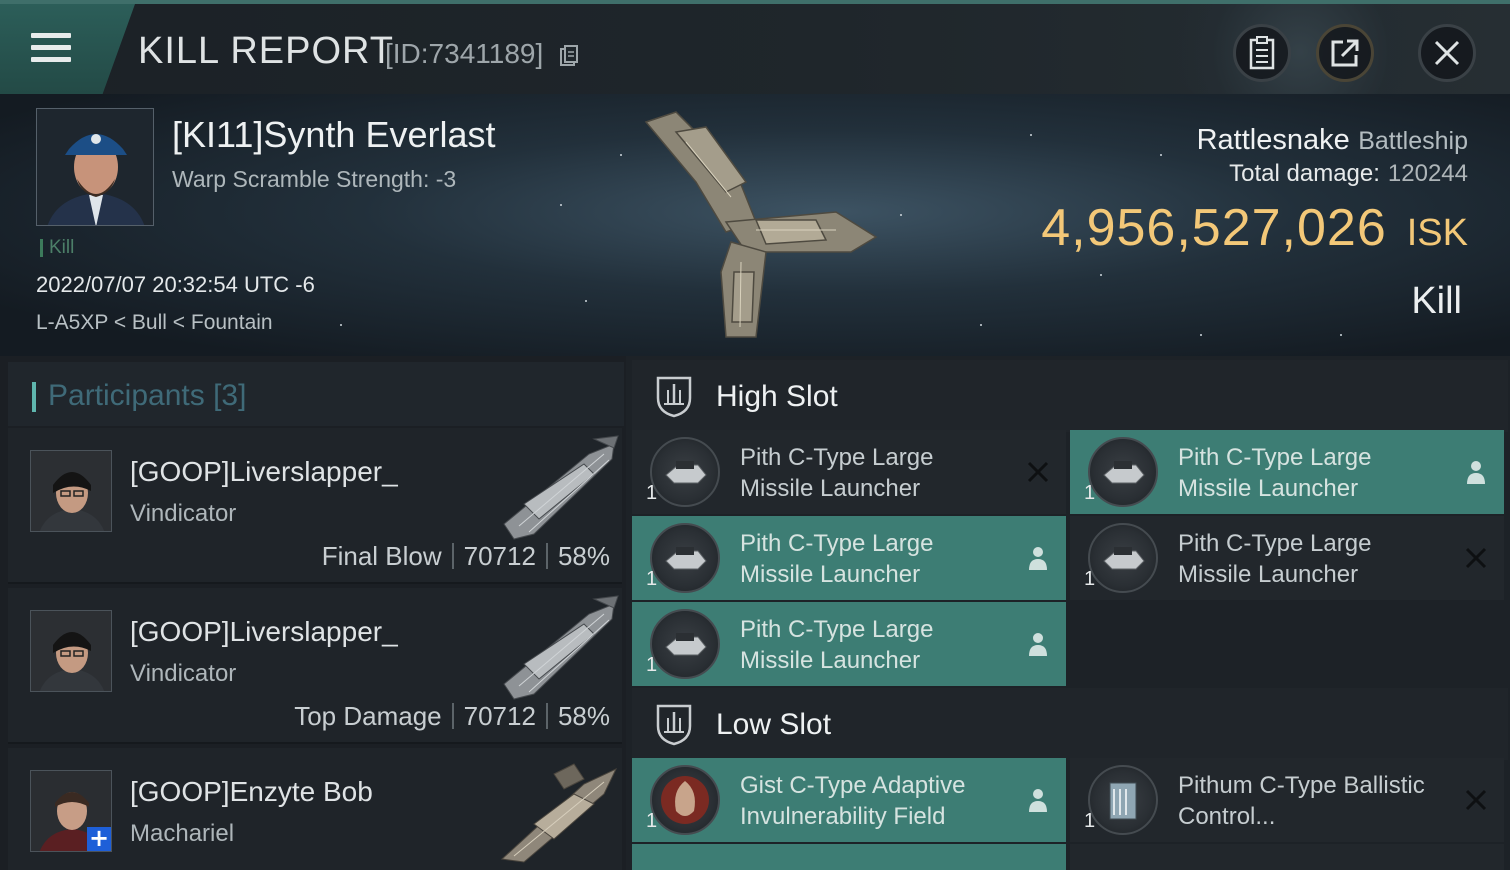  What do you see at coordinates (1273, 140) in the screenshot?
I see `ship-name: Rattlesnake` at bounding box center [1273, 140].